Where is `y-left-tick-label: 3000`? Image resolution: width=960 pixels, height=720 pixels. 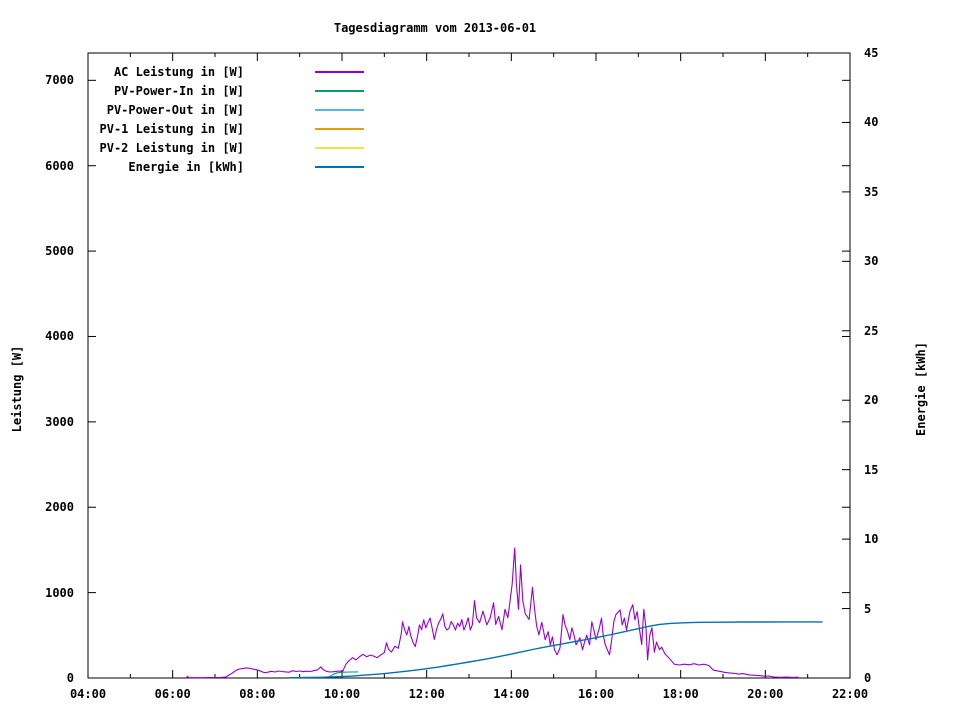
y-left-tick-label: 3000 is located at coordinates (59, 421).